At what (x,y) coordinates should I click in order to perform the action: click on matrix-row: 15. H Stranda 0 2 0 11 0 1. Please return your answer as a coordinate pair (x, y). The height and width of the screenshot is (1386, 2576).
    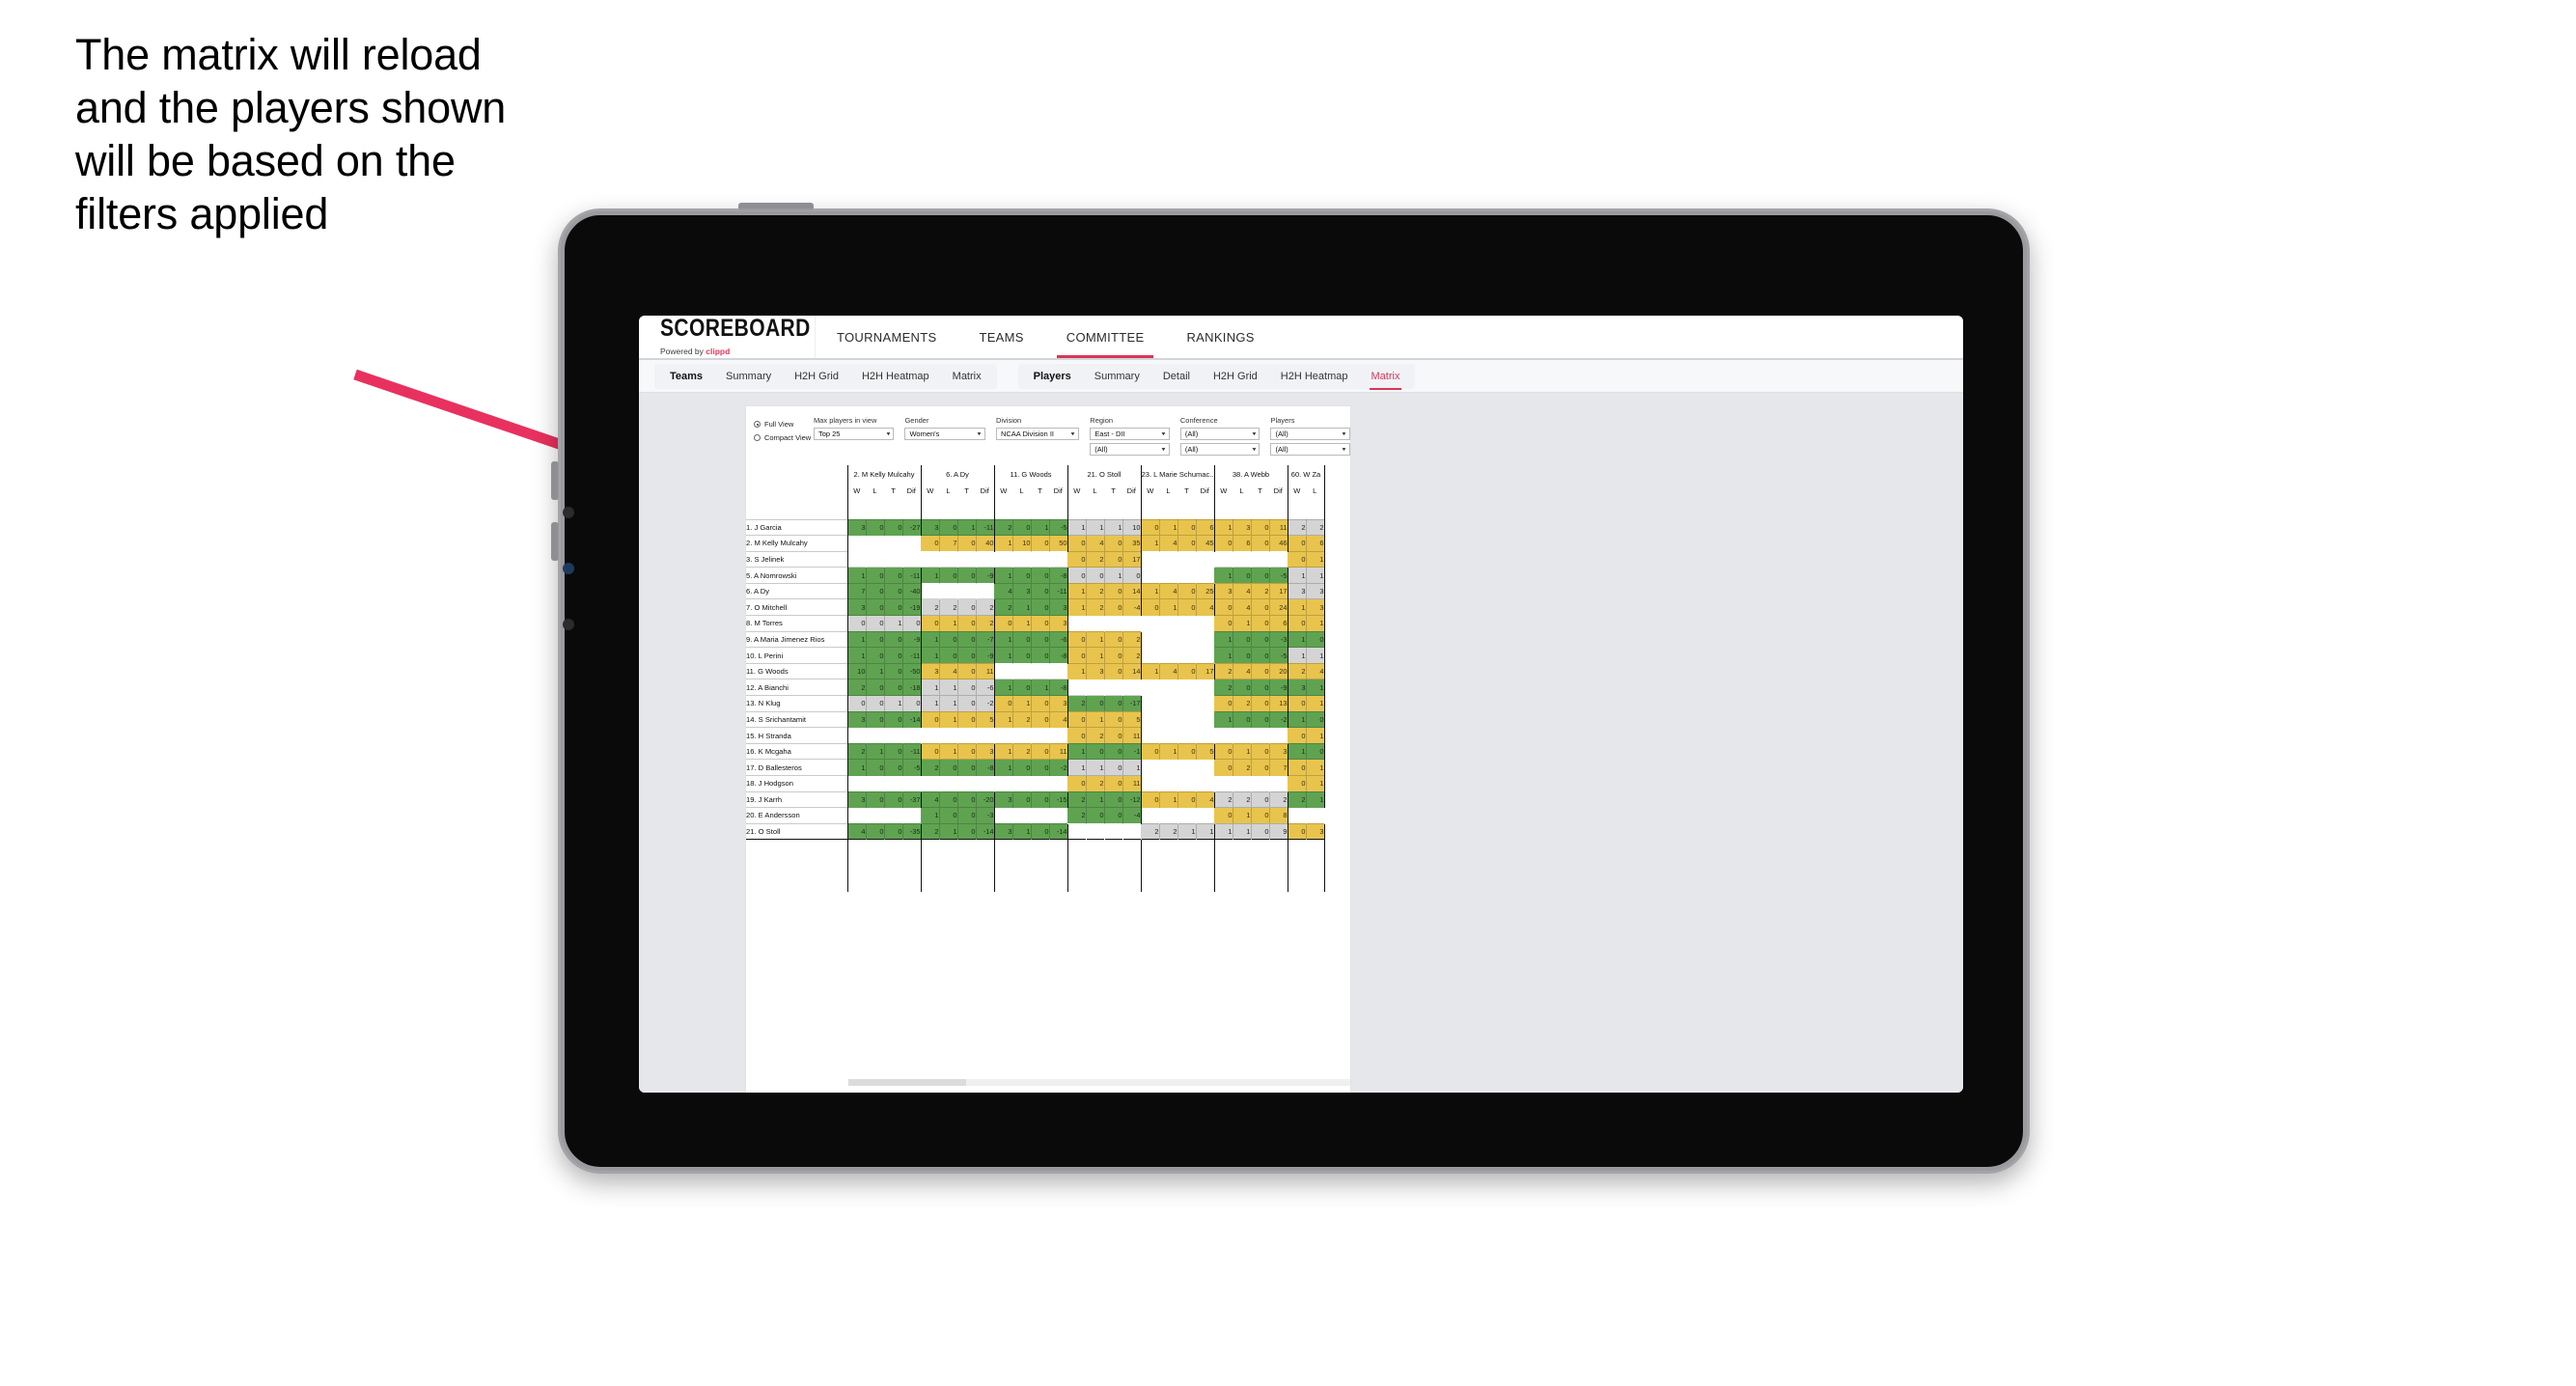
    Looking at the image, I should click on (1035, 735).